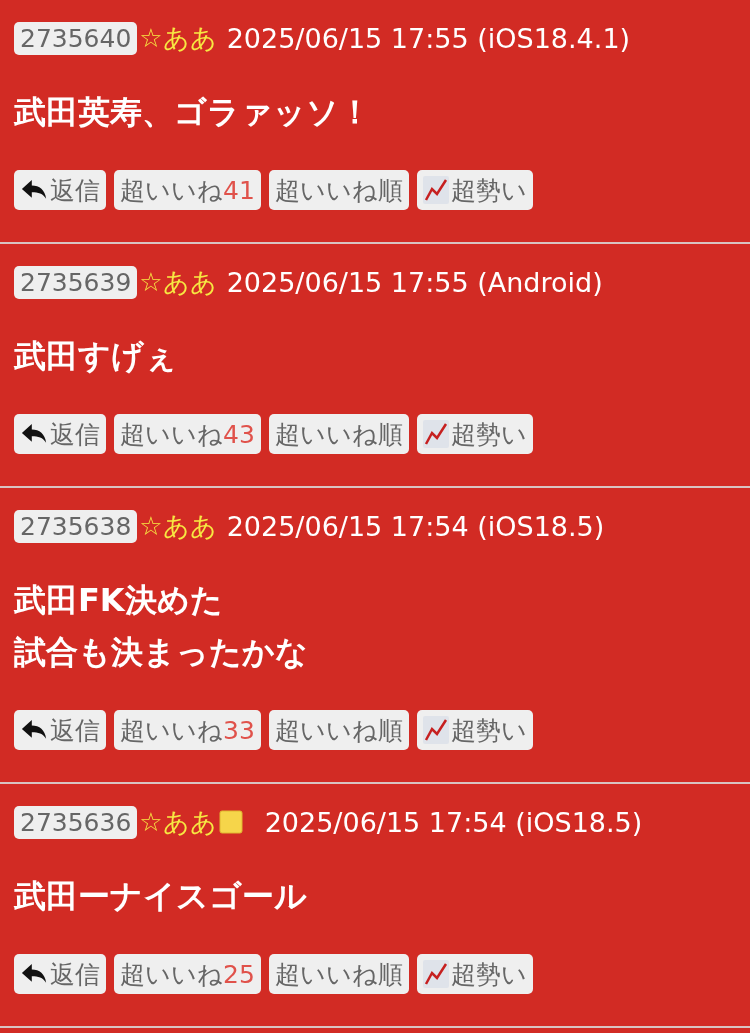  What do you see at coordinates (187, 730) in the screenshot?
I see `like-button: 超いいね33` at bounding box center [187, 730].